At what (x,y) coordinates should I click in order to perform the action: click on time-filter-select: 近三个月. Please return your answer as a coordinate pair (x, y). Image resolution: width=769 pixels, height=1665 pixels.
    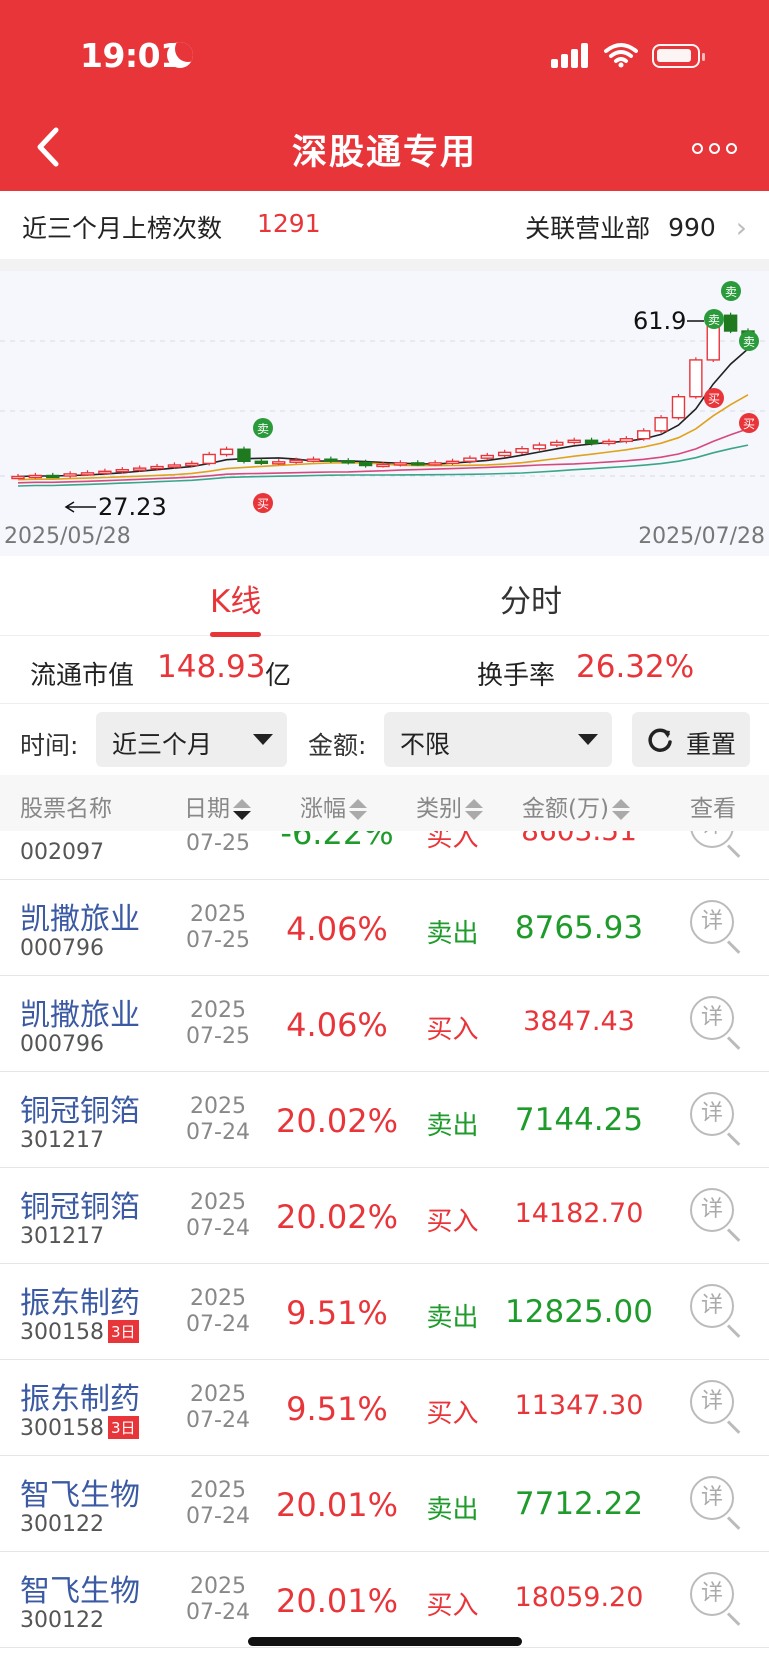
    Looking at the image, I should click on (191, 739).